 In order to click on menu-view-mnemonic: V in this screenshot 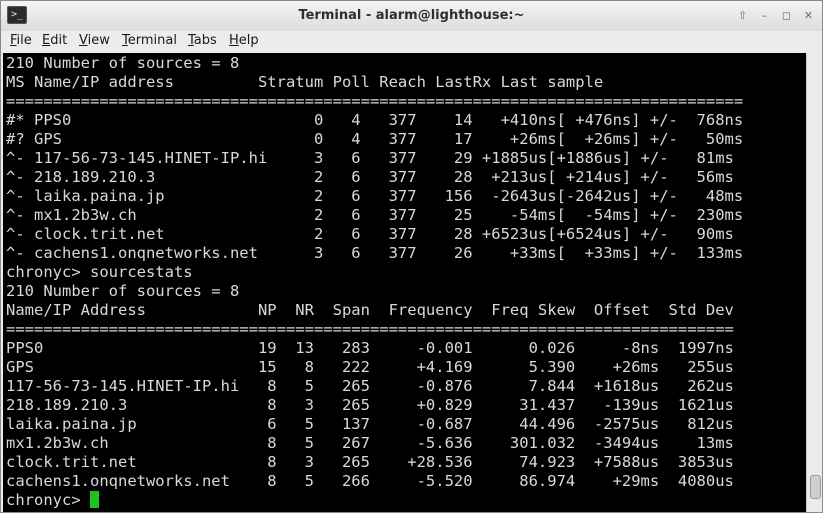, I will do `click(83, 40)`.